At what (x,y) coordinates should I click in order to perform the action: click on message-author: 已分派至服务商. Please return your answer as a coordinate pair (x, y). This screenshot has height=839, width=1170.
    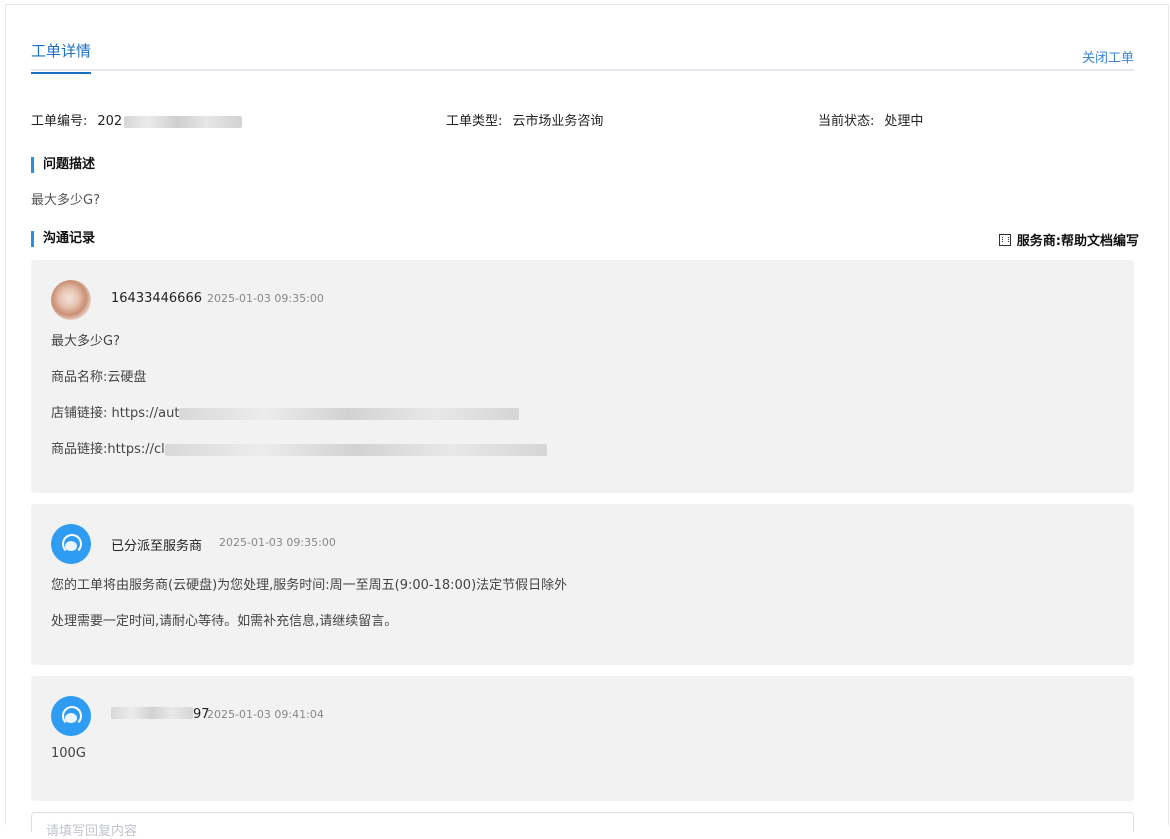
    Looking at the image, I should click on (157, 546).